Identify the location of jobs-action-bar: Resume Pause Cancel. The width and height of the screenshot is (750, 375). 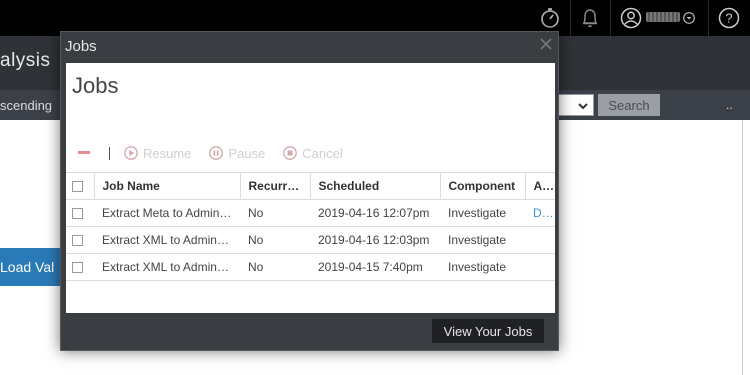
(219, 153).